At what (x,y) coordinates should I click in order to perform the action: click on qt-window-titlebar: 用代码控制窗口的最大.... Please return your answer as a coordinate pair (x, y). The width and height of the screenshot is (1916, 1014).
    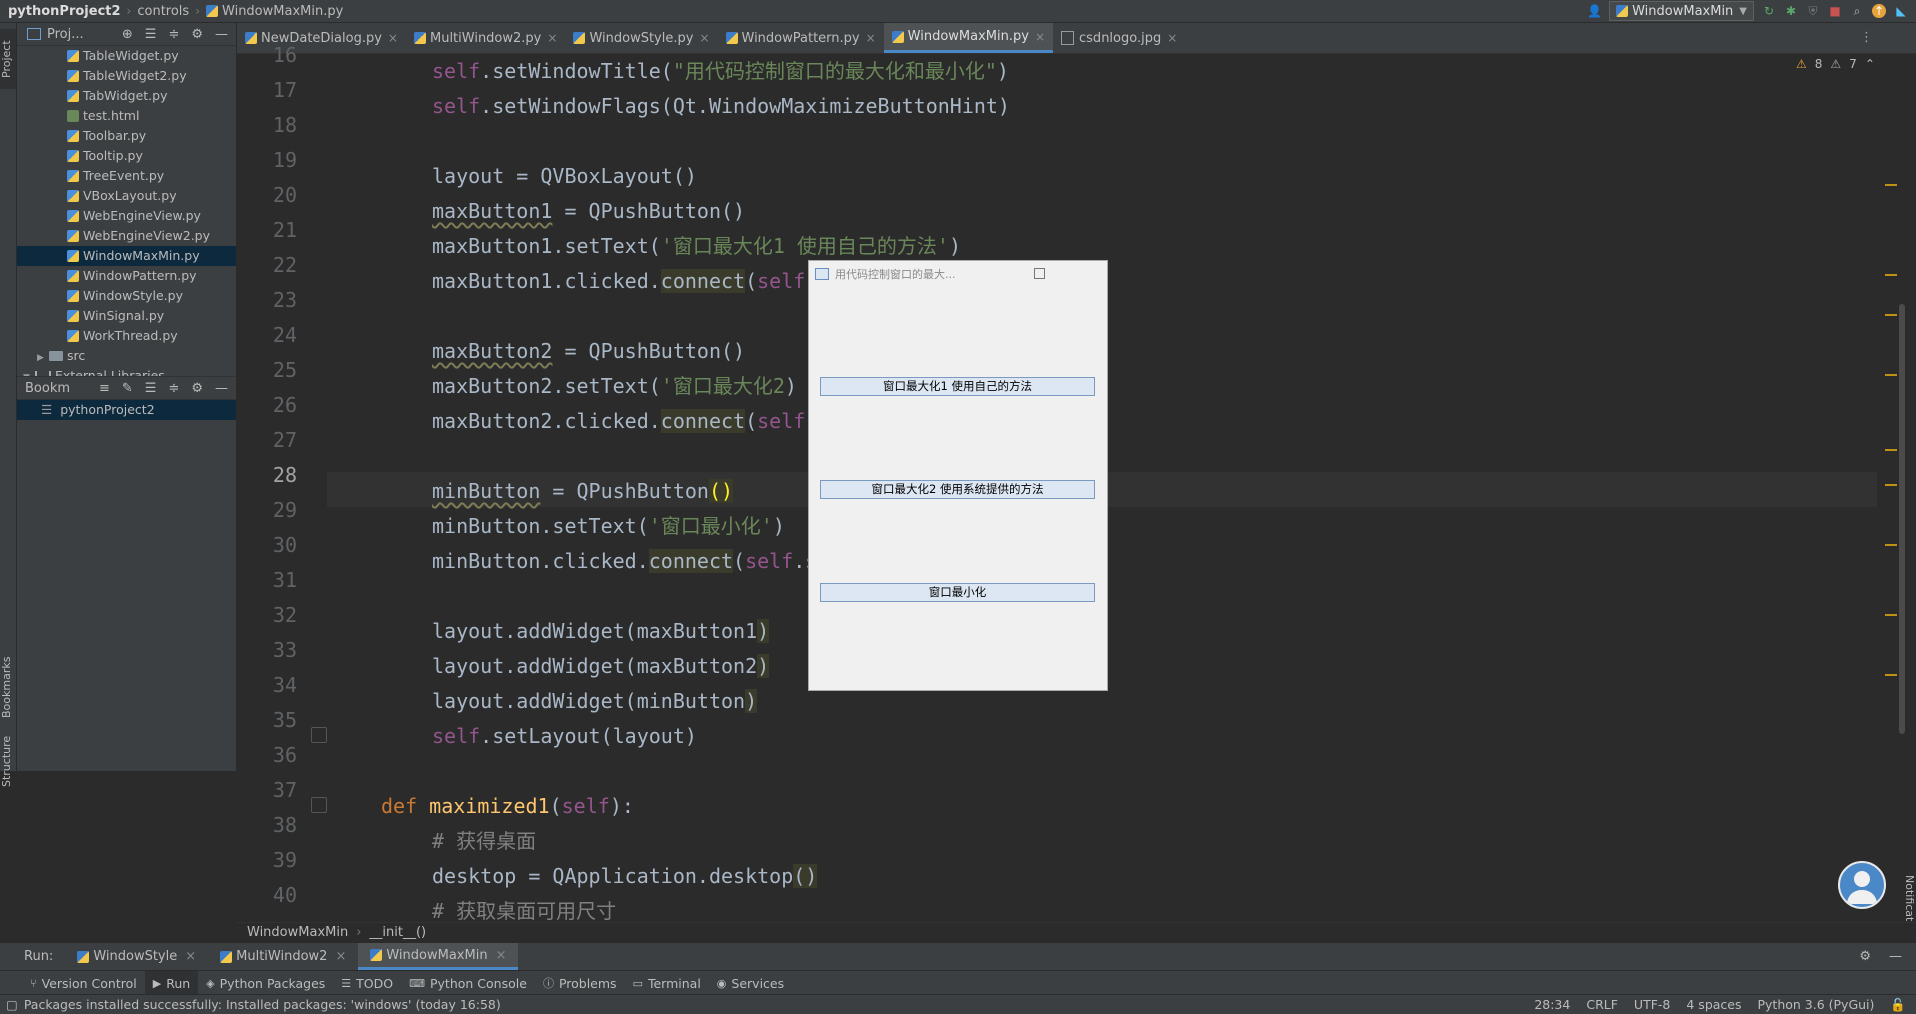
    Looking at the image, I should click on (958, 274).